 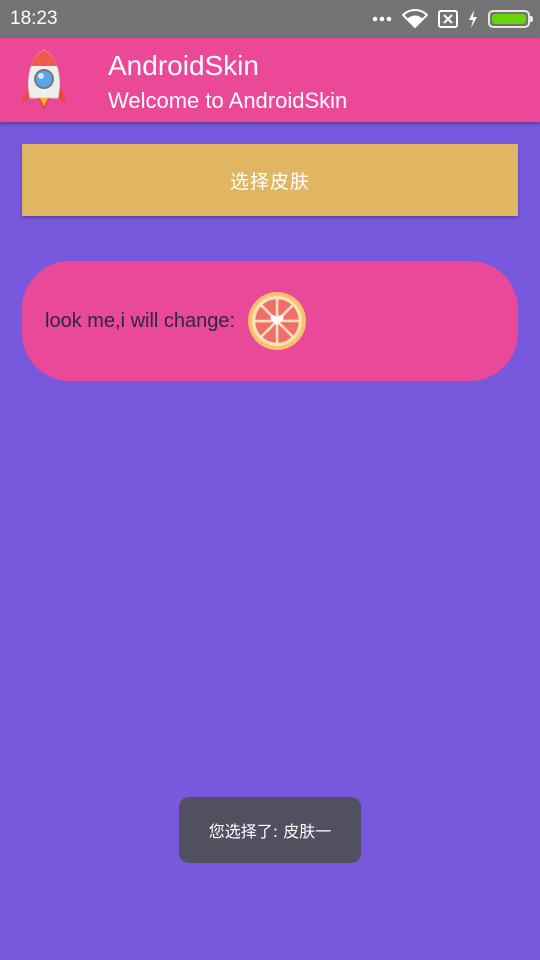 What do you see at coordinates (448, 19) in the screenshot?
I see `no-sim-icon` at bounding box center [448, 19].